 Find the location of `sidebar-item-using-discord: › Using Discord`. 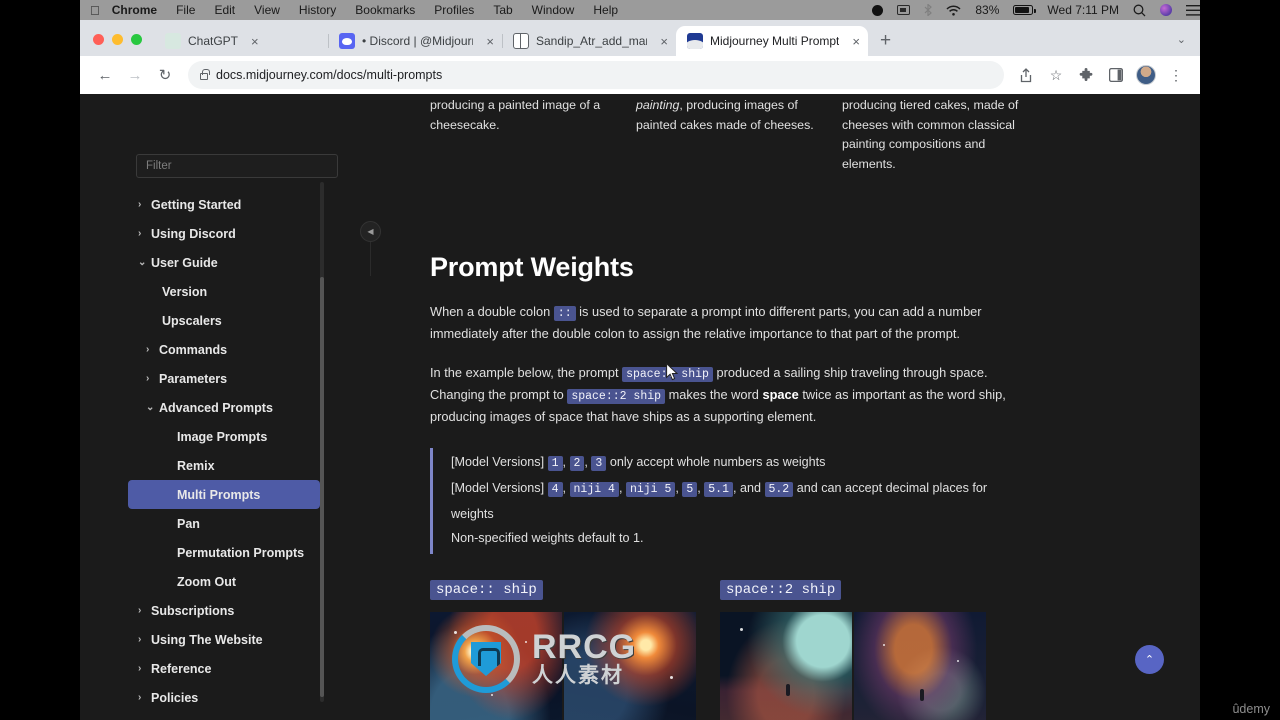

sidebar-item-using-discord: › Using Discord is located at coordinates (263, 233).